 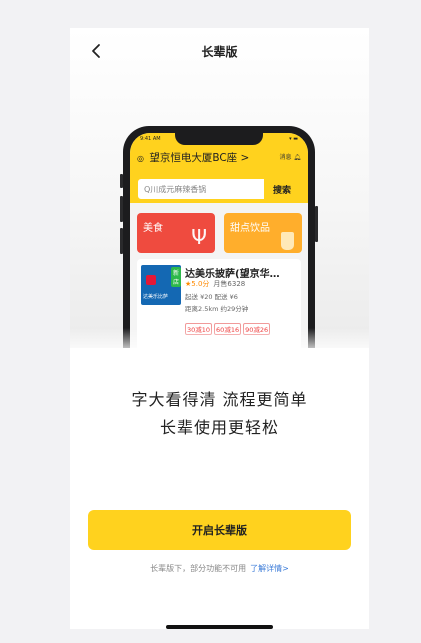 I want to click on search-placeholder: Q川成元麻辣香锅, so click(x=175, y=189).